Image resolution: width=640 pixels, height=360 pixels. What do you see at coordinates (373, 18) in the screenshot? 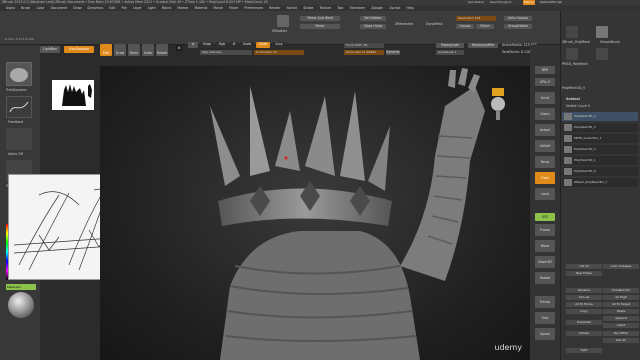
I see `del-hidden-button: Del Hidden` at bounding box center [373, 18].